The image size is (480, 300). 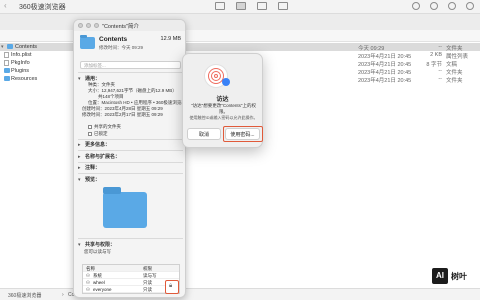 What do you see at coordinates (223, 108) in the screenshot?
I see `dialog-message: "访达"想要更改"Contents"上的权限。` at bounding box center [223, 108].